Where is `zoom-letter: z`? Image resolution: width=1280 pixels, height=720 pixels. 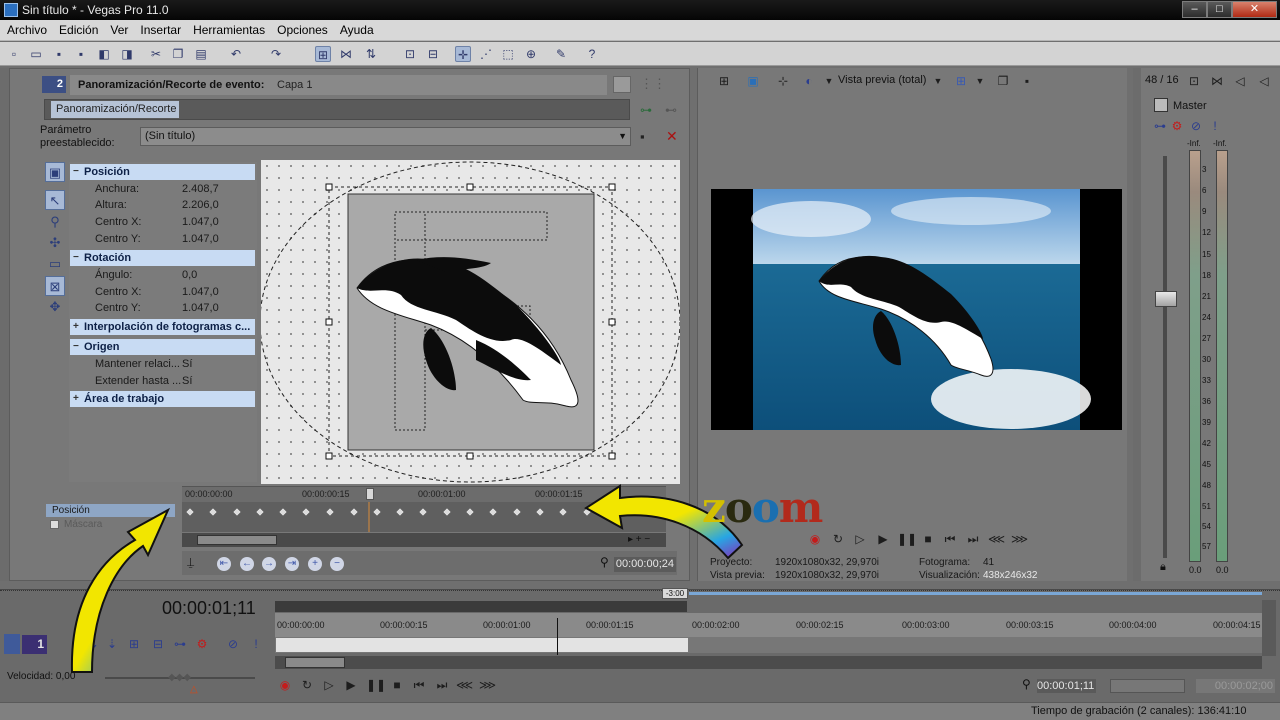
zoom-letter: z is located at coordinates (714, 507).